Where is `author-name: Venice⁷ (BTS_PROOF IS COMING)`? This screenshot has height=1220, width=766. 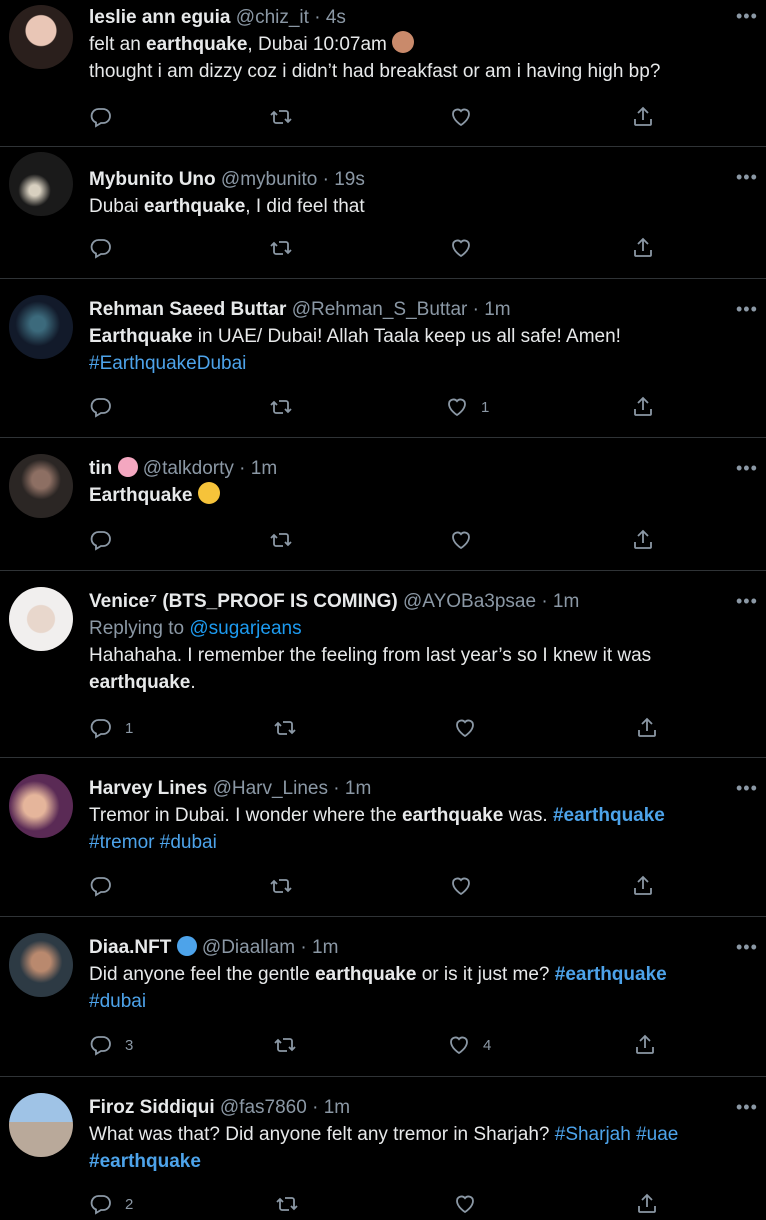
author-name: Venice⁷ (BTS_PROOF IS COMING) is located at coordinates (243, 601).